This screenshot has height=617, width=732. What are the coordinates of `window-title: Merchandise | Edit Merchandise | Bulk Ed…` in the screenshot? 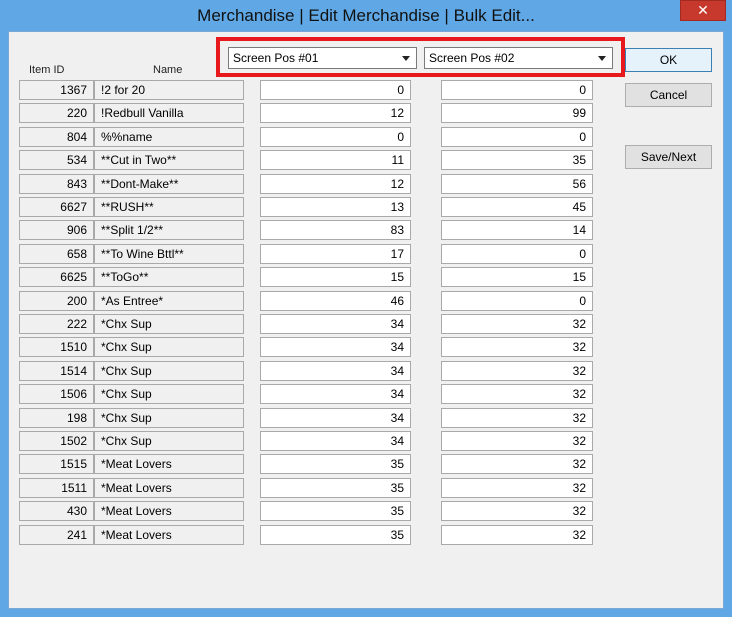 It's located at (366, 15).